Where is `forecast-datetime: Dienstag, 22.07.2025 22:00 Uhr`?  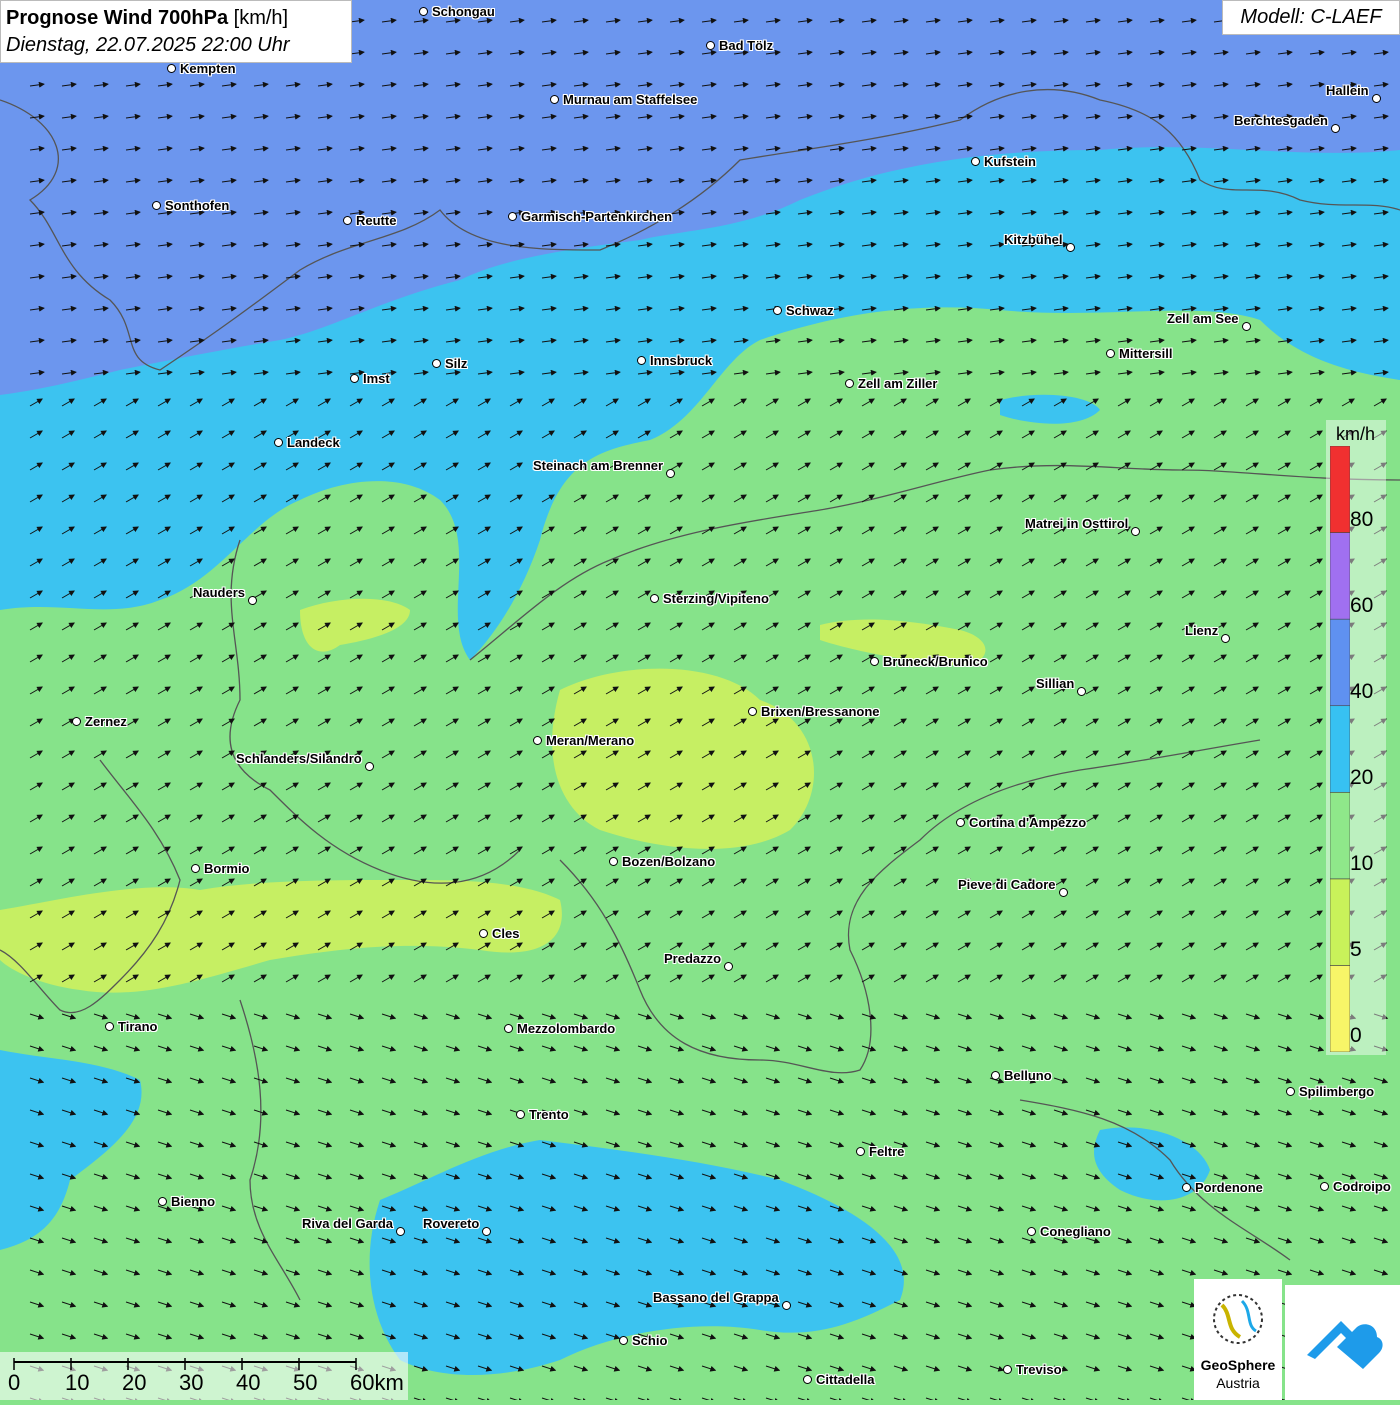
forecast-datetime: Dienstag, 22.07.2025 22:00 Uhr is located at coordinates (148, 45).